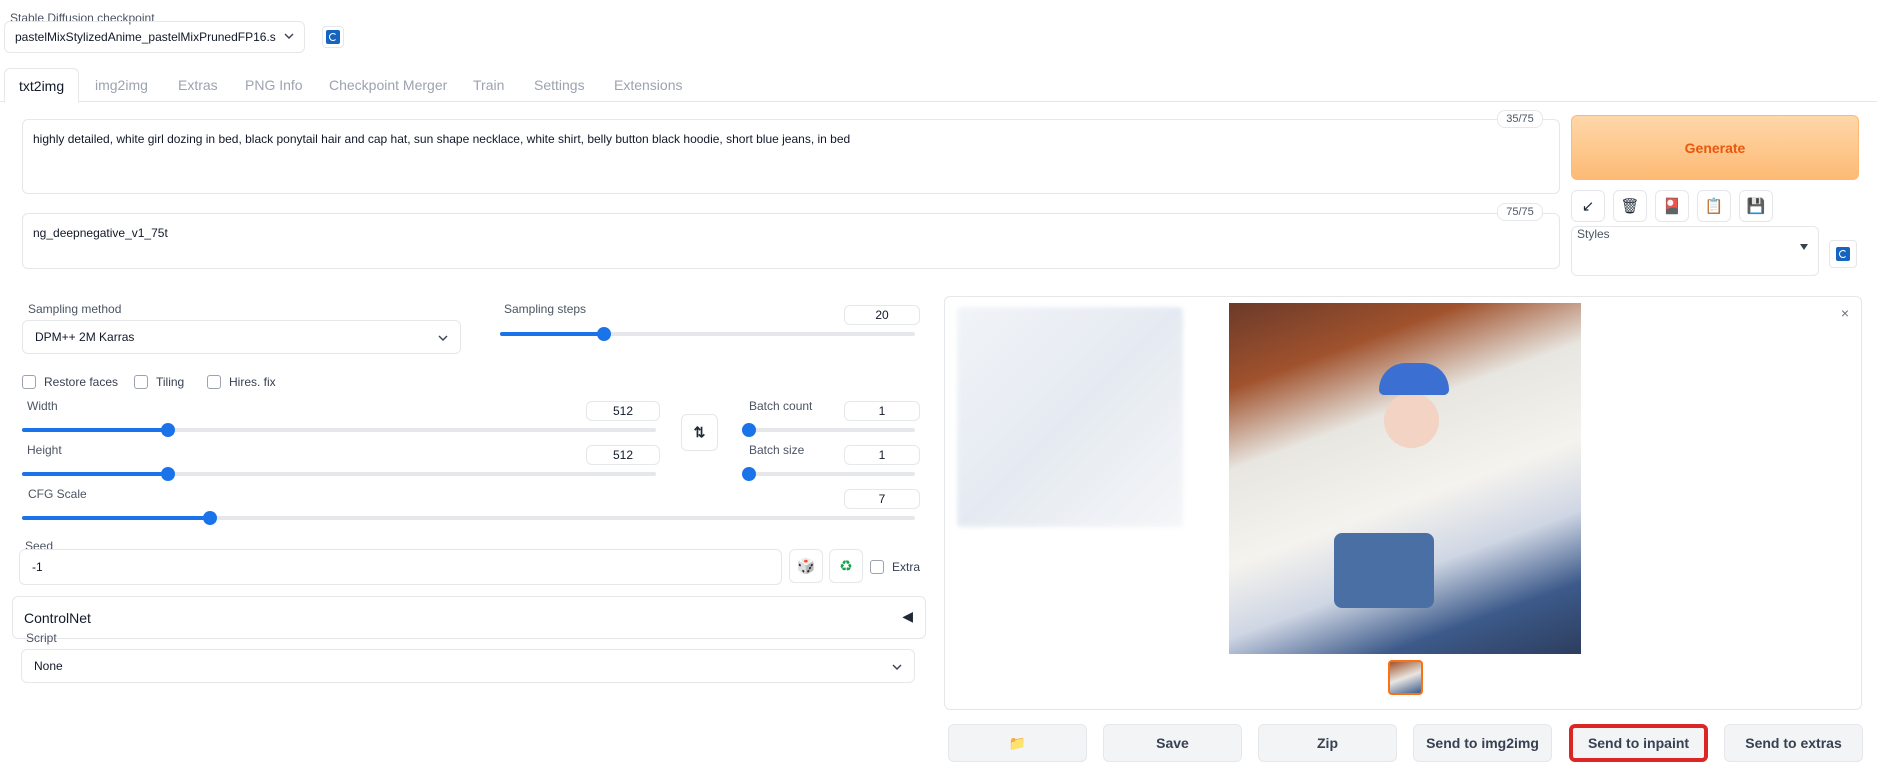 This screenshot has height=770, width=1877. Describe the element at coordinates (57, 618) in the screenshot. I see `controlnet-title: ControlNet` at that location.